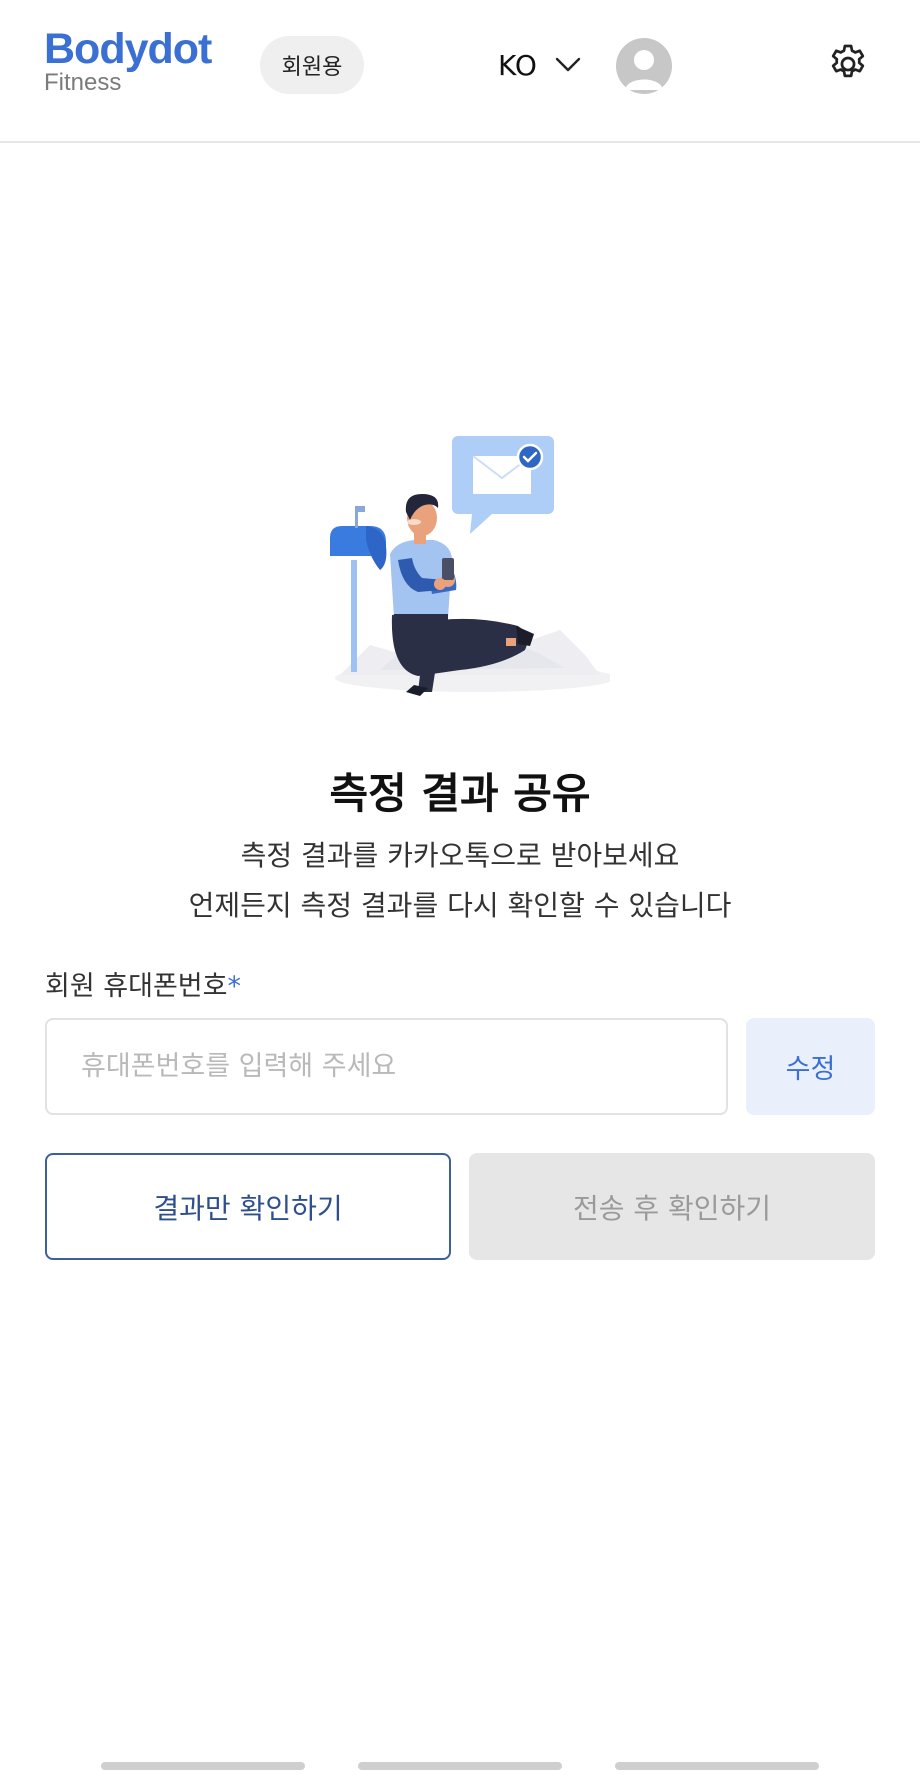  I want to click on description-line-2: 언제든지 측정 결과를 다시 확인할 수 있습니다, so click(460, 905).